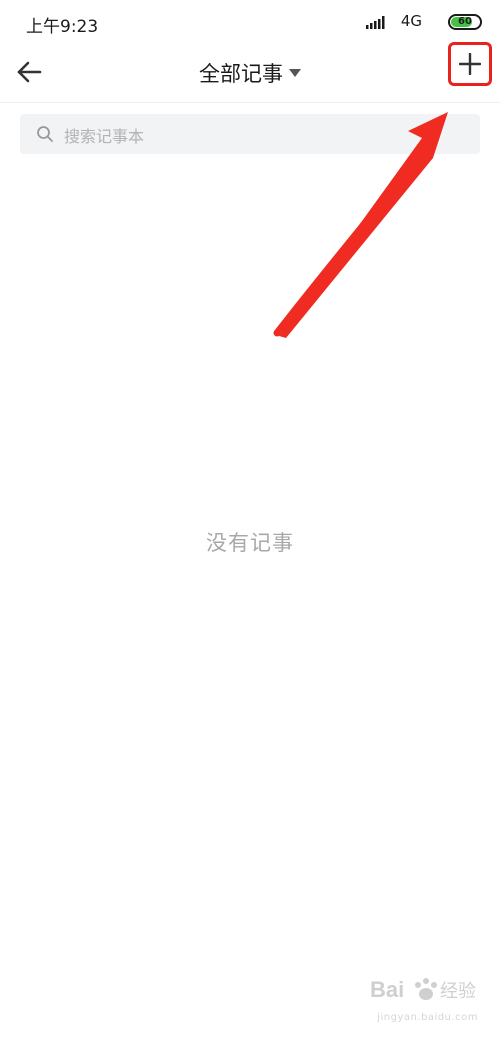 This screenshot has height=1041, width=500. Describe the element at coordinates (360, 225) in the screenshot. I see `annotation-arrow` at that location.